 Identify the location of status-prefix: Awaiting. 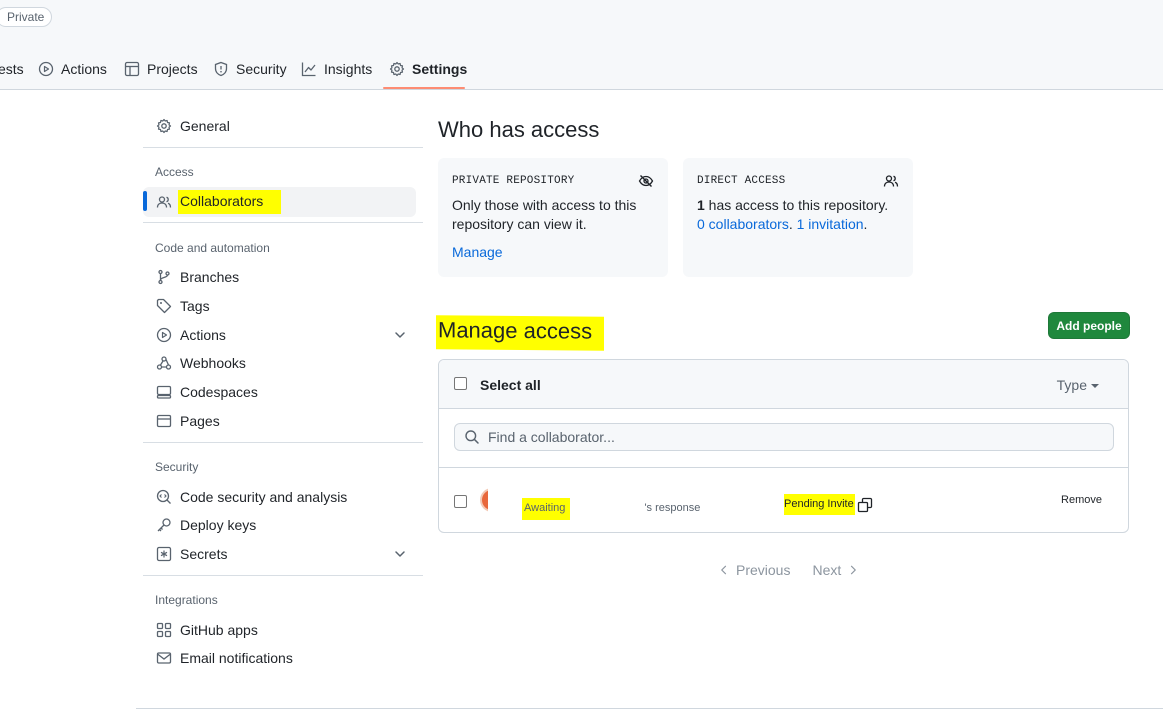
(546, 509).